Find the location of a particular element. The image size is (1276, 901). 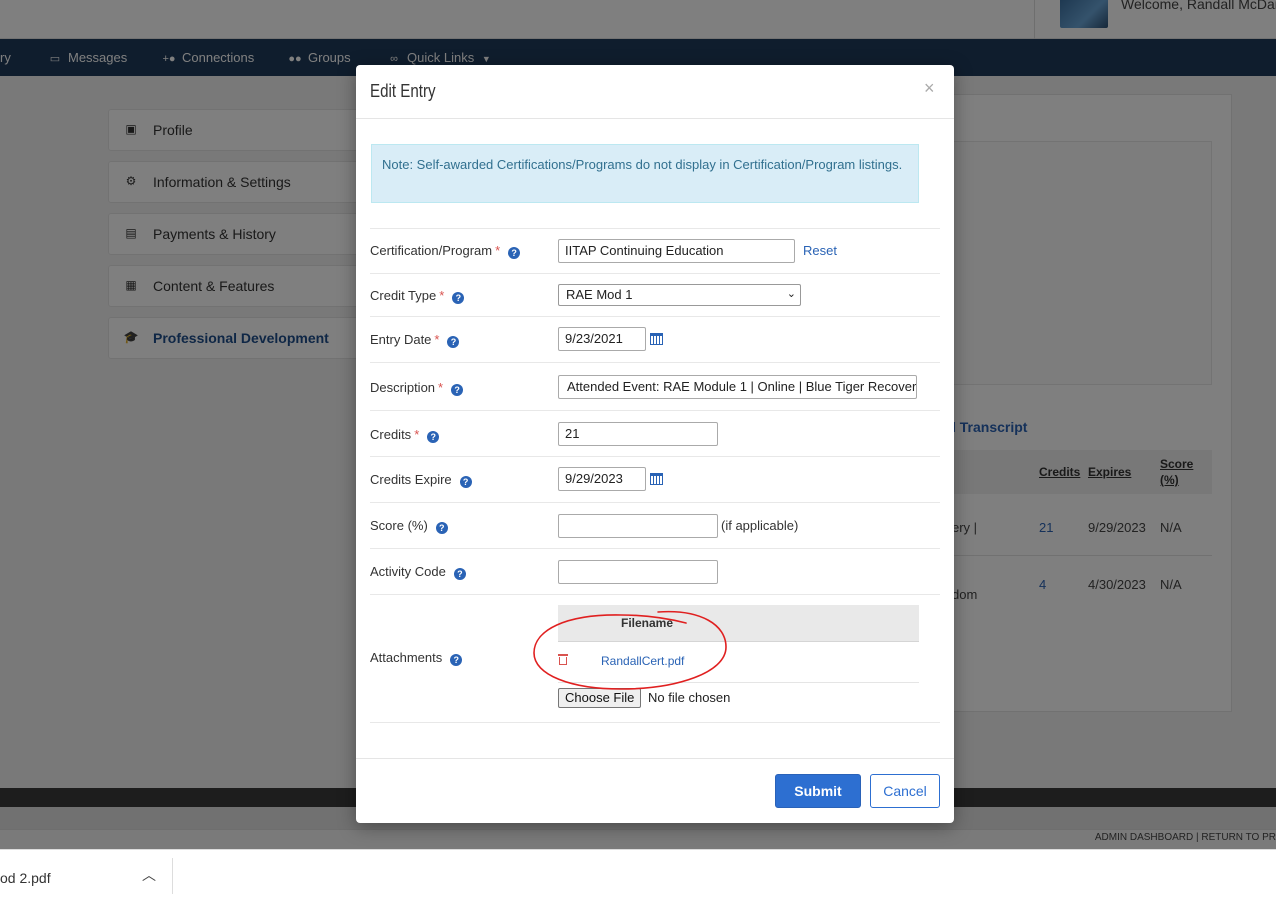

description-label-text: Description is located at coordinates (403, 387).